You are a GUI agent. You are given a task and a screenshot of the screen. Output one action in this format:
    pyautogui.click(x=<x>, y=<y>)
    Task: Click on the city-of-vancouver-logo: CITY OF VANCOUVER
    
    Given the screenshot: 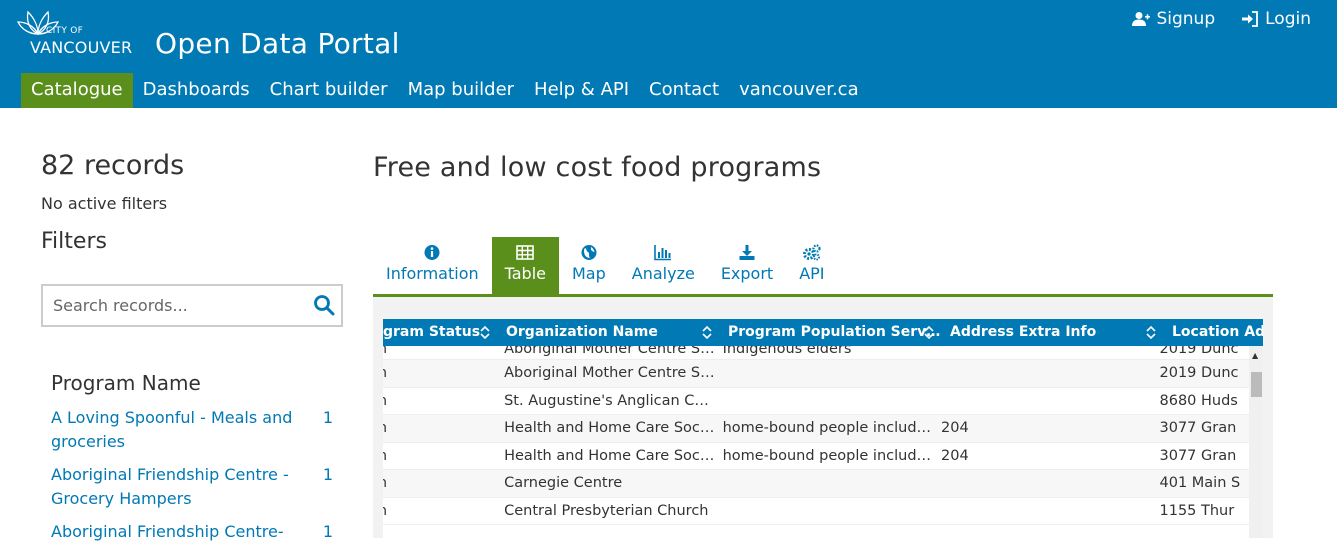 What is the action you would take?
    pyautogui.click(x=75, y=33)
    